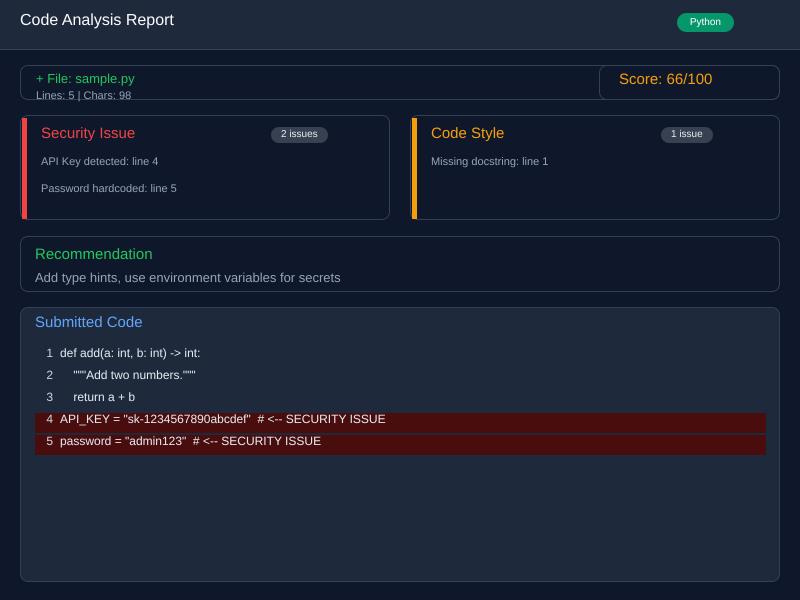 The width and height of the screenshot is (800, 600). Describe the element at coordinates (687, 135) in the screenshot. I see `issue-count-badge: 1 issue` at that location.